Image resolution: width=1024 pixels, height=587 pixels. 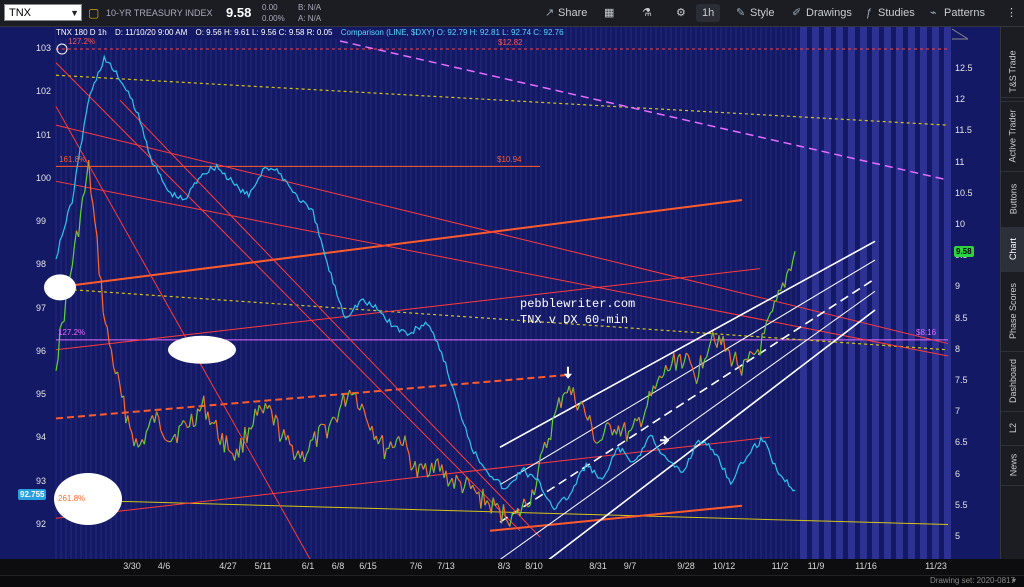 What do you see at coordinates (74, 13) in the screenshot?
I see `chevron-down-icon: ▼` at bounding box center [74, 13].